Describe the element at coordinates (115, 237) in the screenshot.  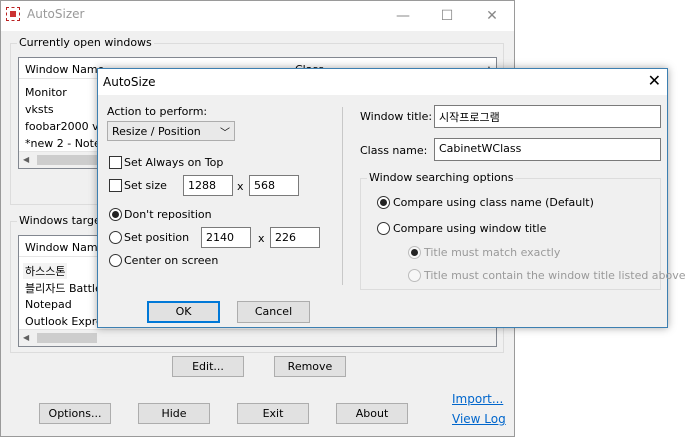
I see `set-position-radio` at that location.